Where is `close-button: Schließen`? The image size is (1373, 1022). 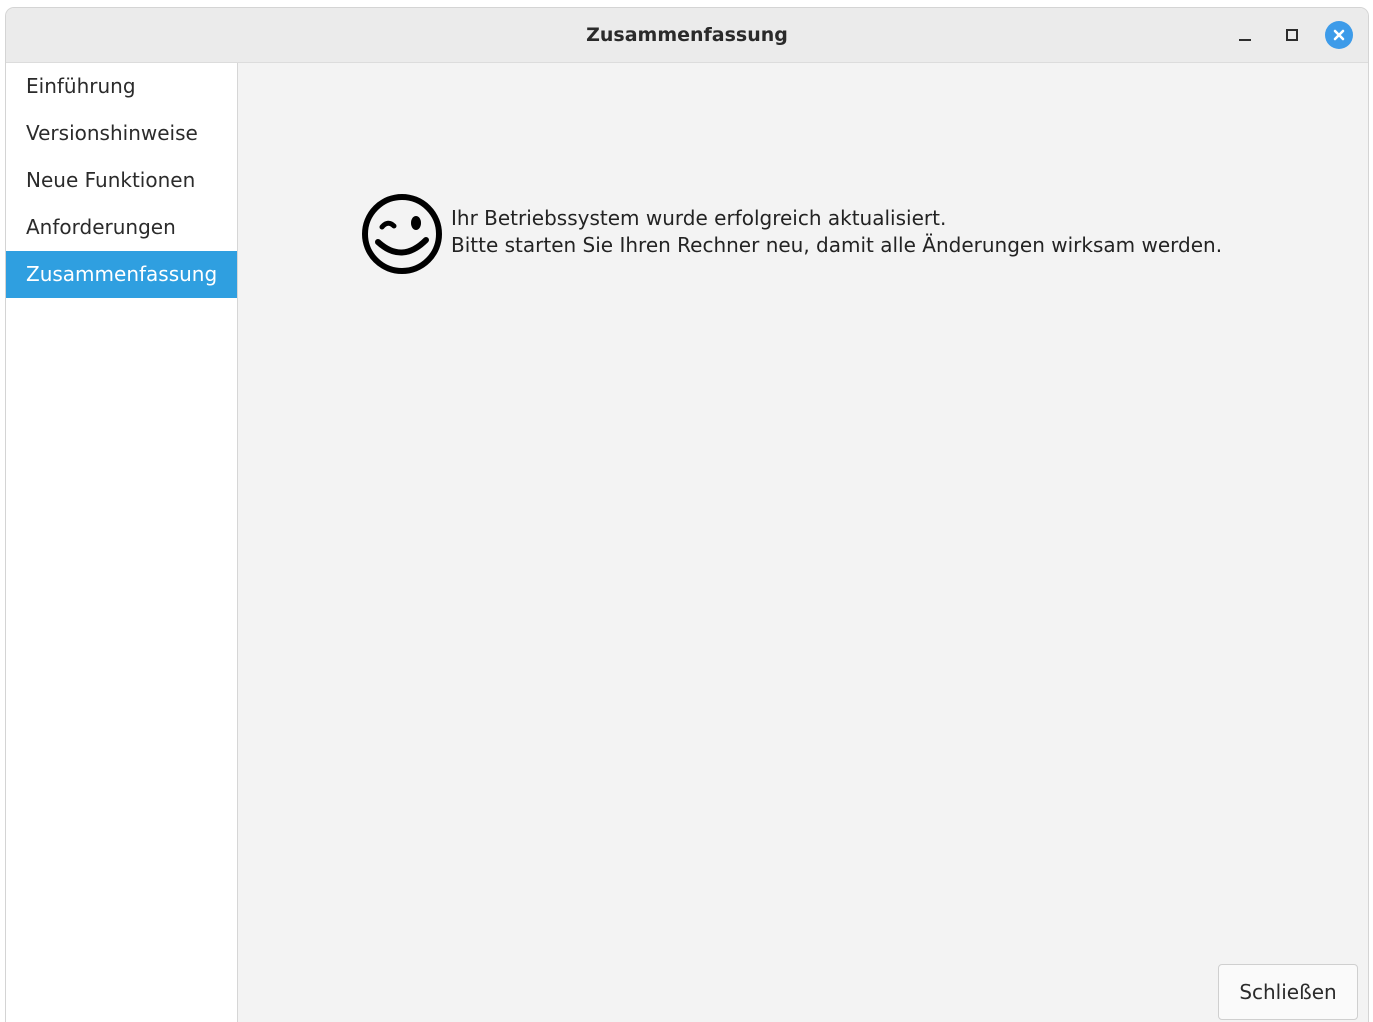
close-button: Schließen is located at coordinates (1288, 992).